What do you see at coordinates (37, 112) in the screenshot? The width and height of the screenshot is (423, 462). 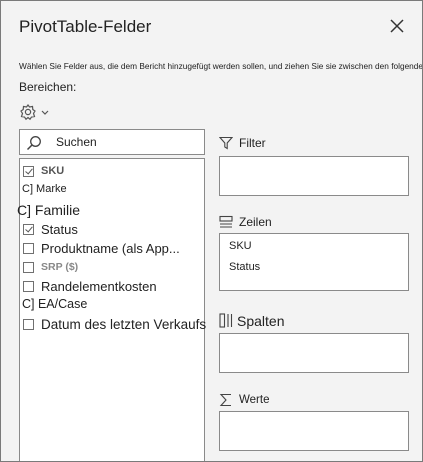 I see `settings-gear-icon` at bounding box center [37, 112].